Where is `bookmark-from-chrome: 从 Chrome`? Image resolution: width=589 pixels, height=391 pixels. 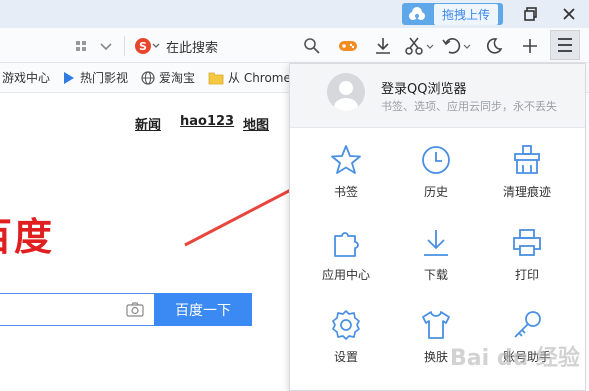
bookmark-from-chrome: 从 Chrome is located at coordinates (249, 77).